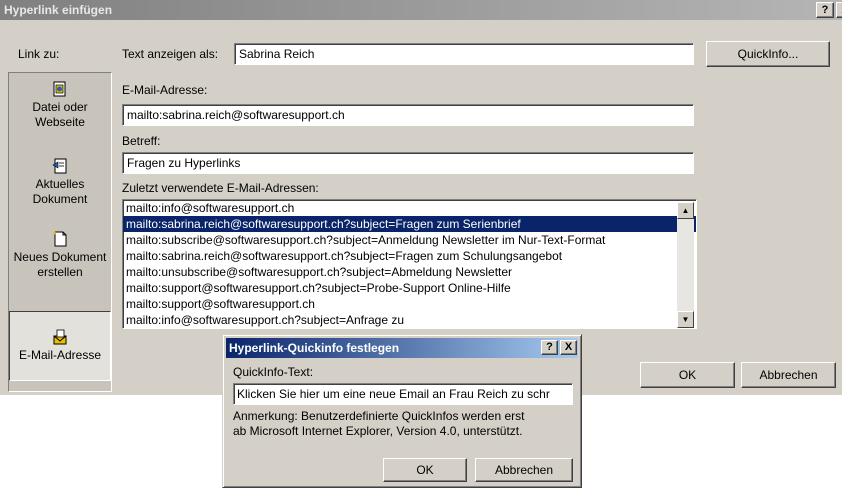 This screenshot has height=488, width=842. What do you see at coordinates (60, 114) in the screenshot?
I see `sidebar-item-label: Datei oder Webseite` at bounding box center [60, 114].